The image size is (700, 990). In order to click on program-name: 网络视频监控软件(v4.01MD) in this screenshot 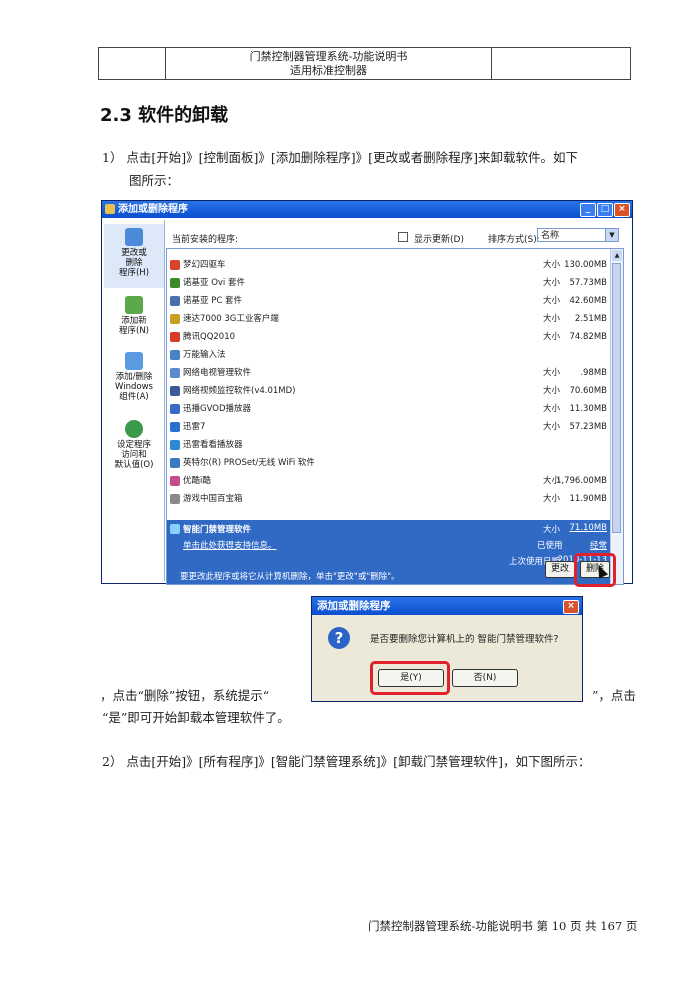, I will do `click(239, 391)`.